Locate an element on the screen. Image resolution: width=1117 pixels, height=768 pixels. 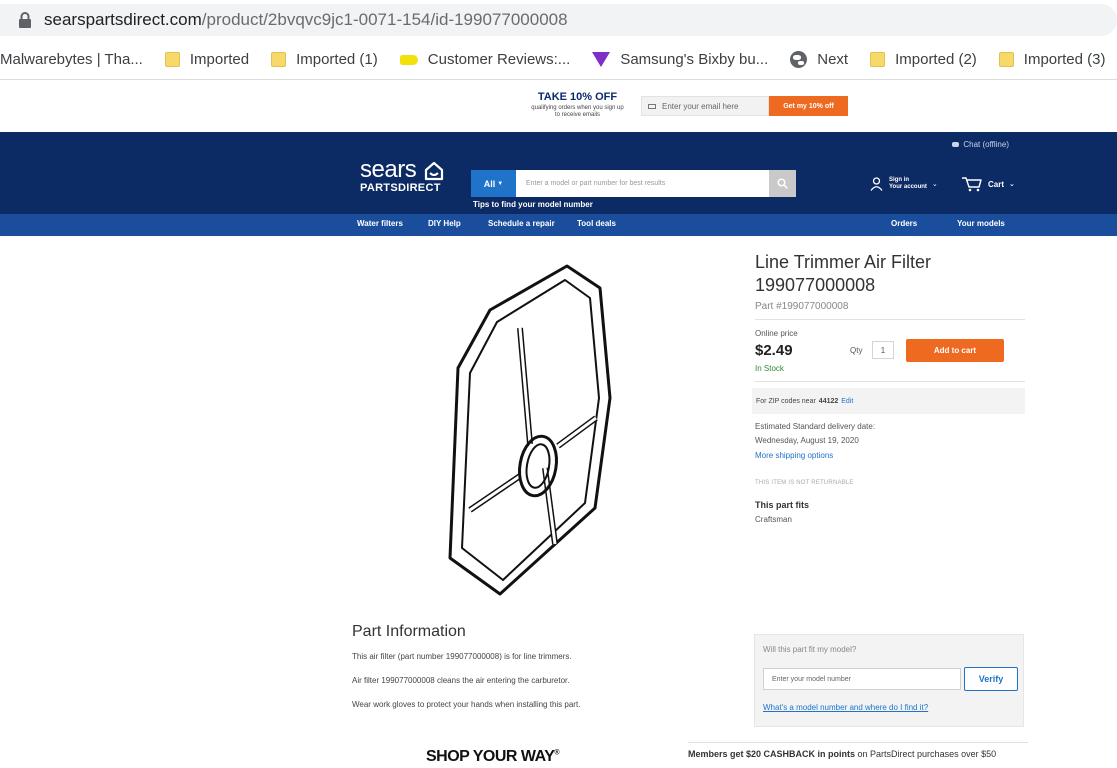
cart-label: Cart is located at coordinates (996, 184).